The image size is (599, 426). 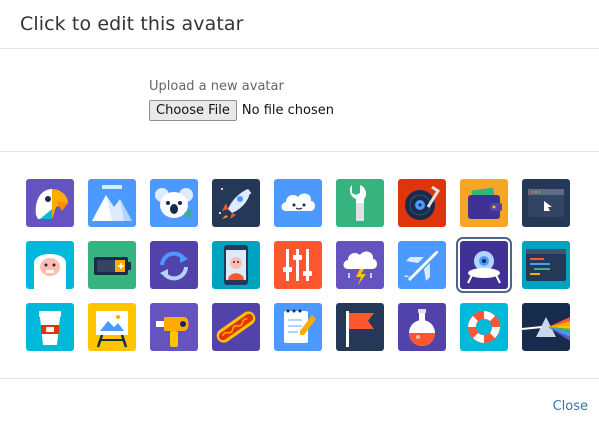 What do you see at coordinates (484, 327) in the screenshot?
I see `avatar-life-ring-icon` at bounding box center [484, 327].